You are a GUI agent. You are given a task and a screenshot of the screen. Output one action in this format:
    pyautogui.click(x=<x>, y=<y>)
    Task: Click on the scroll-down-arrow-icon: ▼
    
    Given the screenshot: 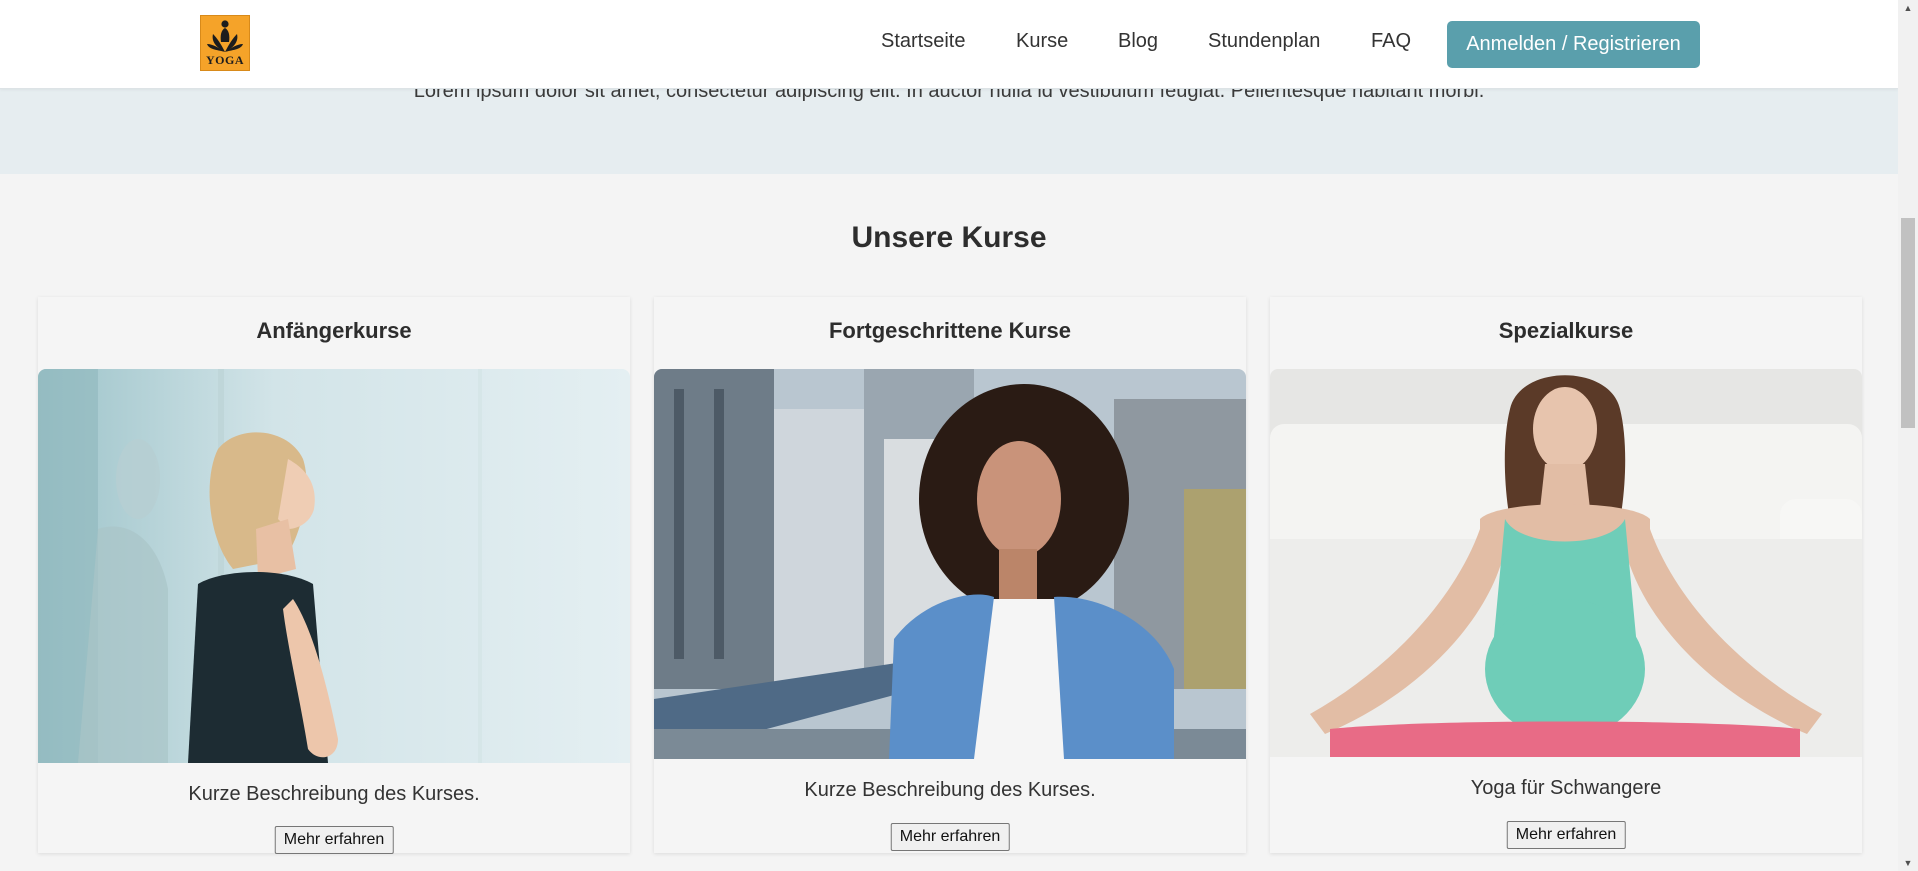 What is the action you would take?
    pyautogui.click(x=1908, y=863)
    